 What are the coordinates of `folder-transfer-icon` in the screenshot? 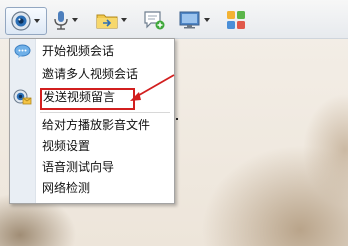 It's located at (107, 21).